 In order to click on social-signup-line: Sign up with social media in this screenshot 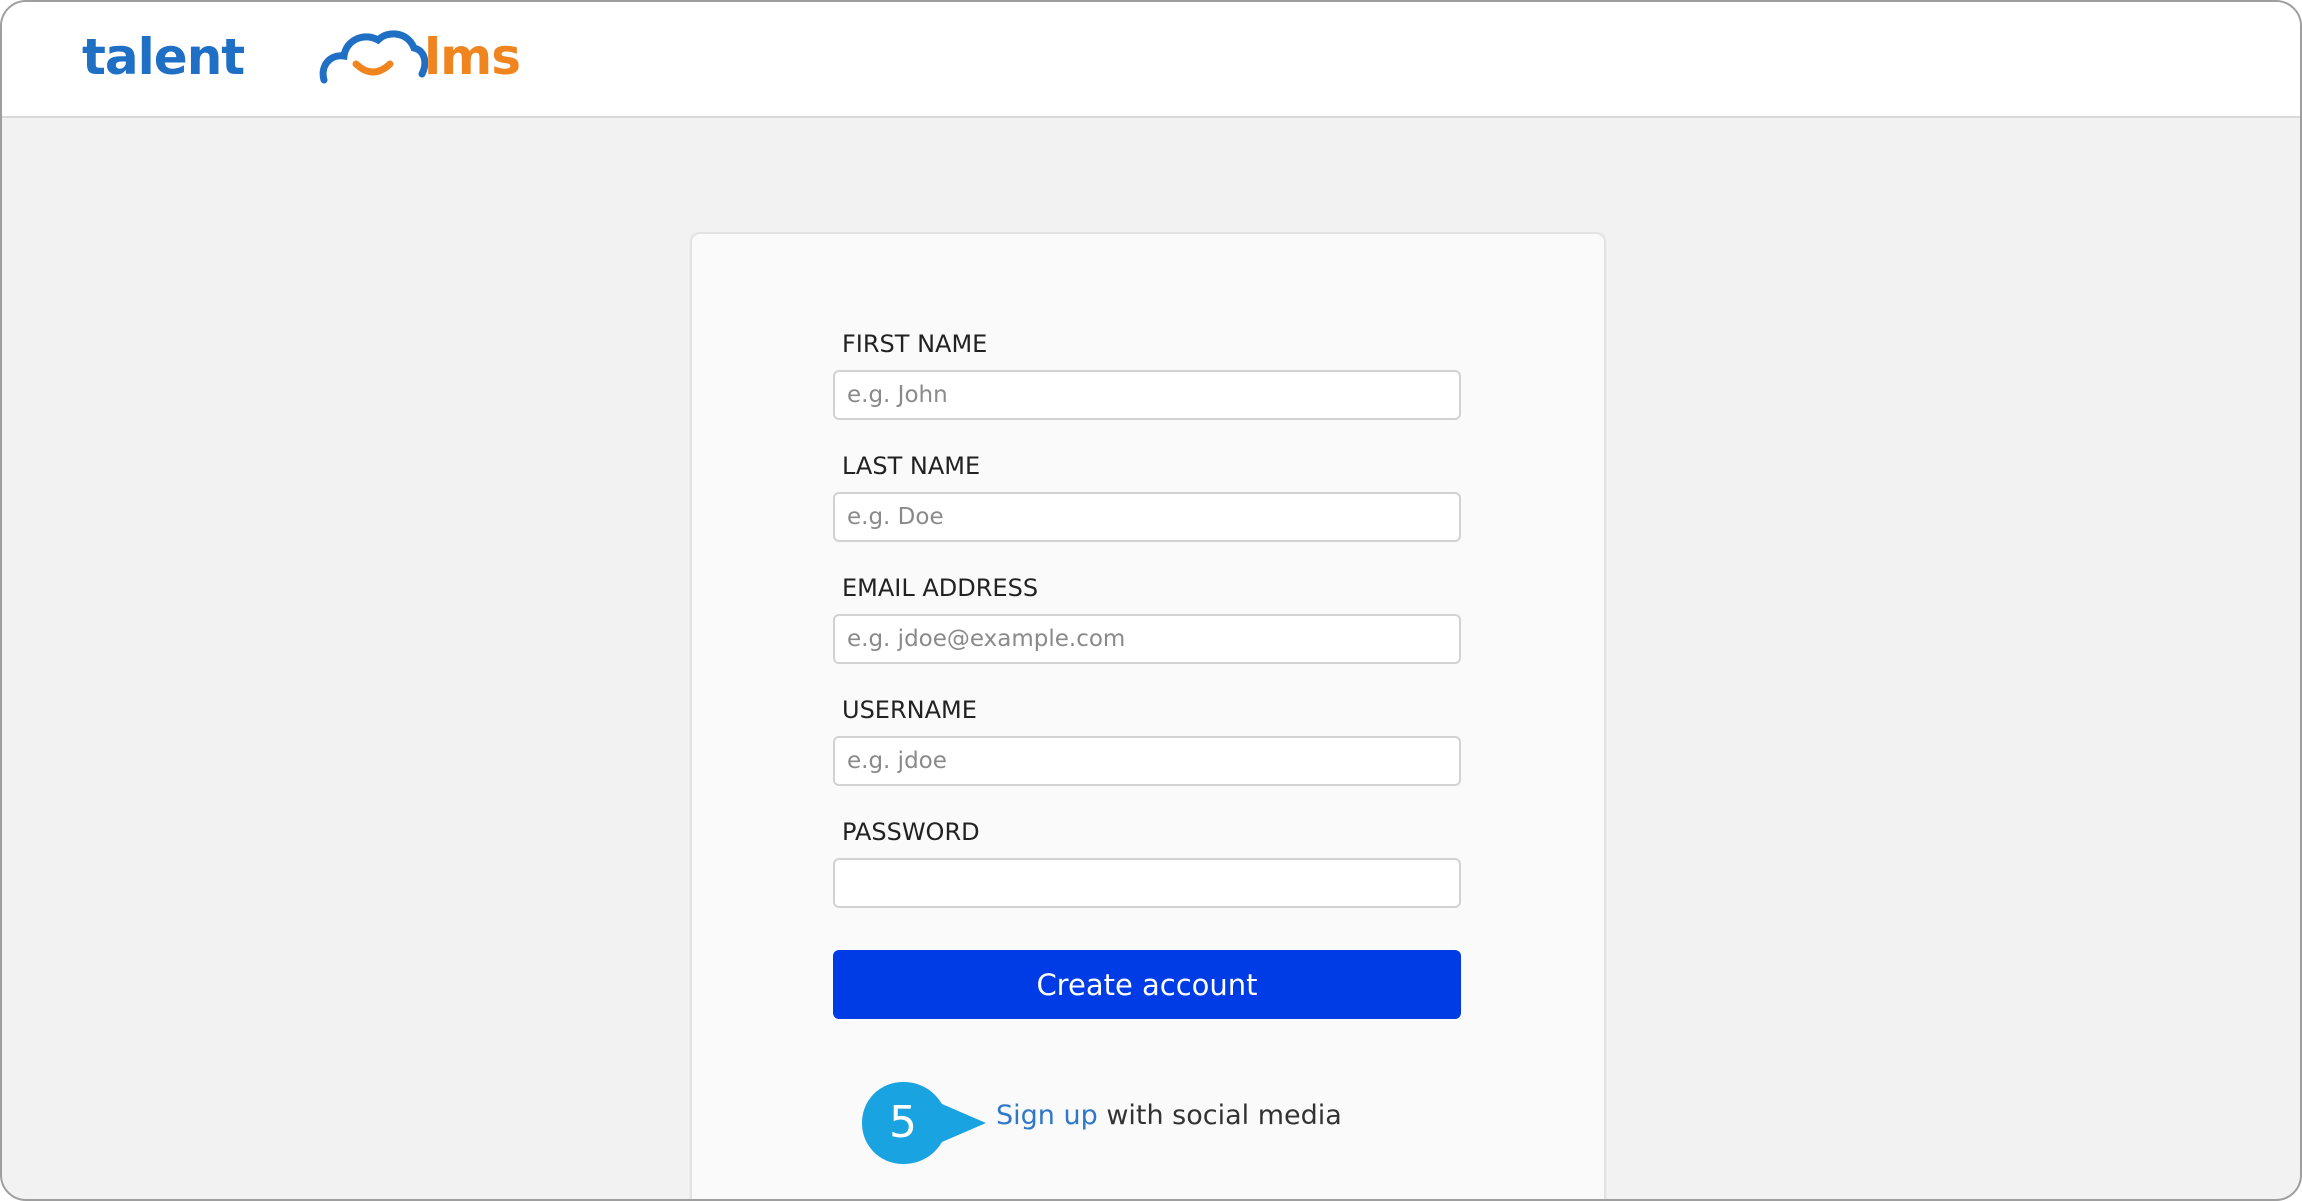, I will do `click(1169, 1115)`.